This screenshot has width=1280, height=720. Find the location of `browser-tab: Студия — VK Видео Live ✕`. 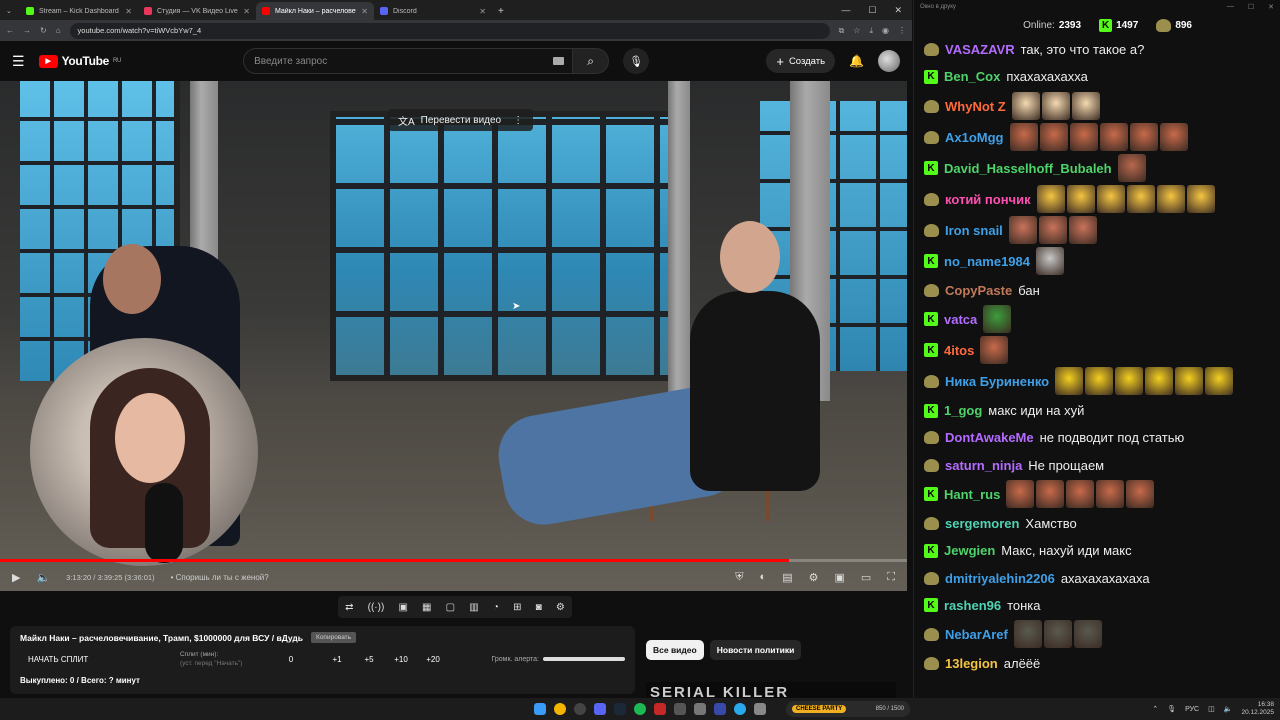

browser-tab: Студия — VK Видео Live ✕ is located at coordinates (197, 11).